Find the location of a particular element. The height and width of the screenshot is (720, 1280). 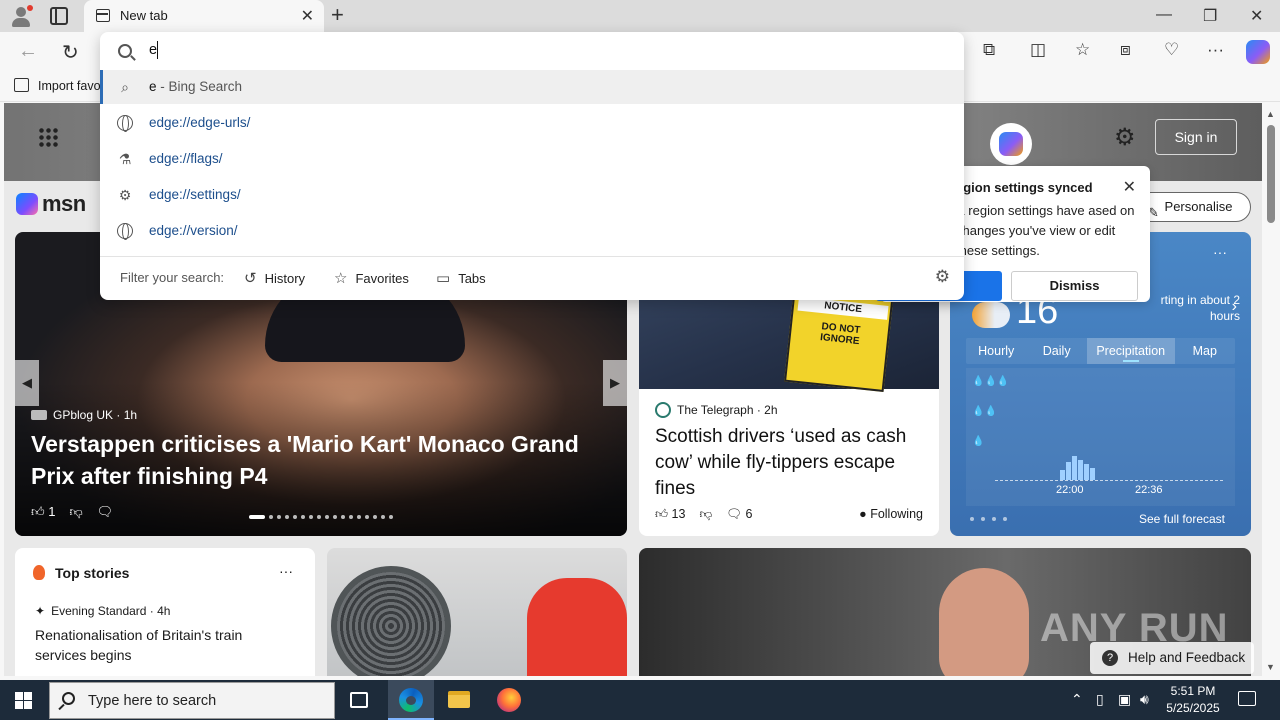

fan-photo is located at coordinates (391, 621).